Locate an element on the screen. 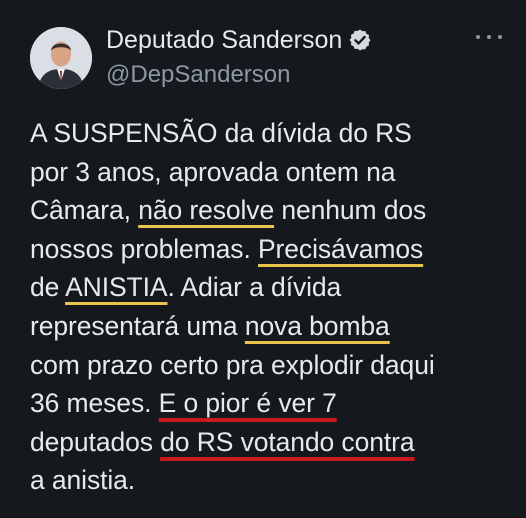 This screenshot has width=526, height=518. highlight-yellow: ANISTIA is located at coordinates (116, 287).